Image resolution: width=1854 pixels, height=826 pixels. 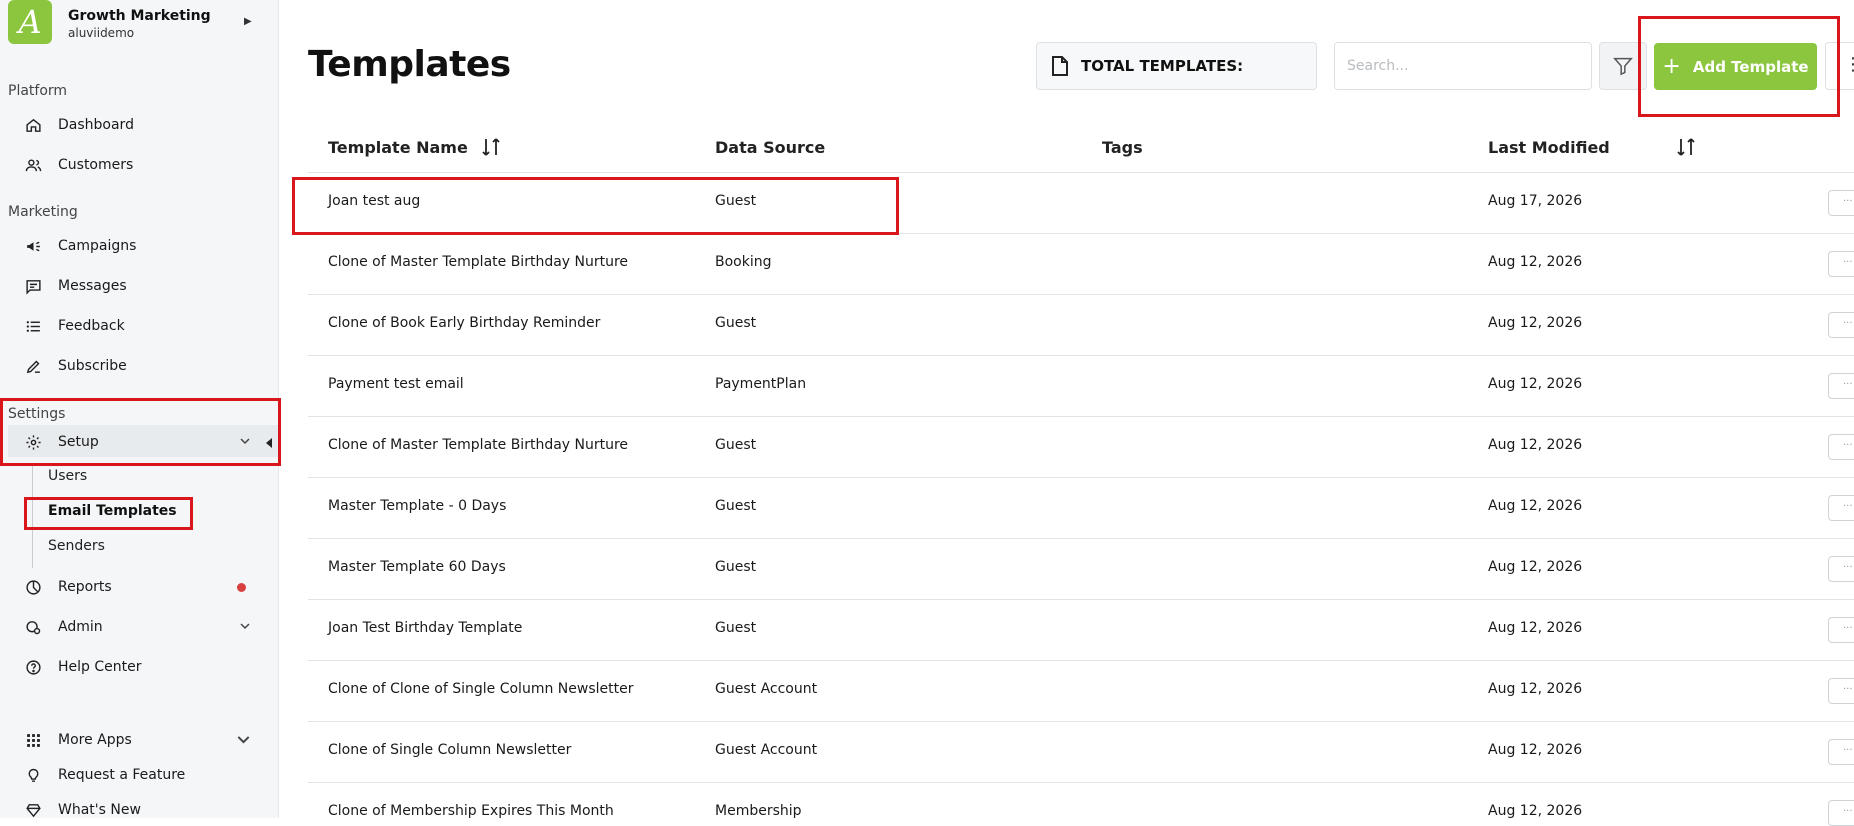 What do you see at coordinates (33, 366) in the screenshot?
I see `pencil-icon` at bounding box center [33, 366].